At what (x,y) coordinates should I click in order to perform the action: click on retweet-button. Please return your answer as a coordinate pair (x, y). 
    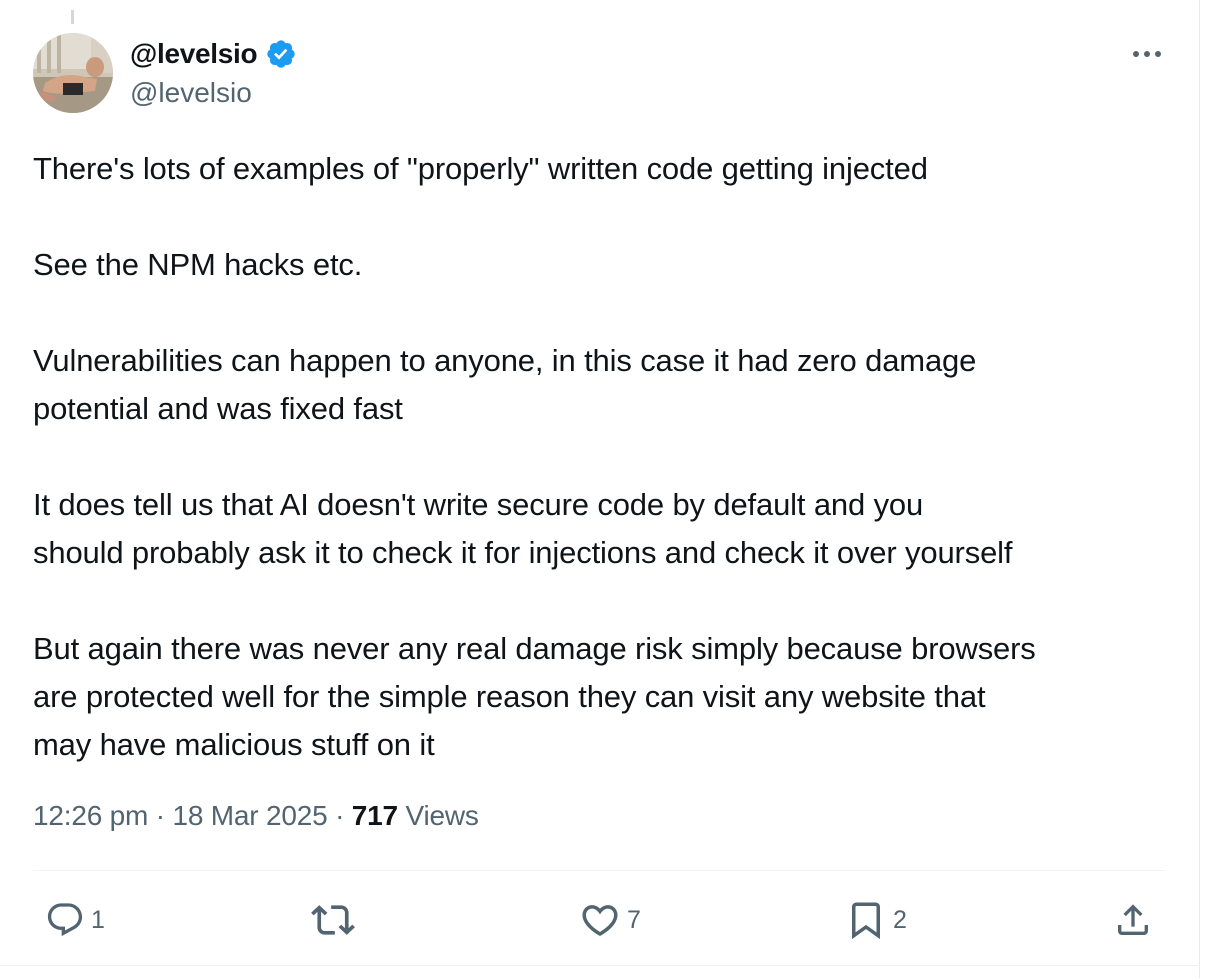
    Looking at the image, I should click on (333, 920).